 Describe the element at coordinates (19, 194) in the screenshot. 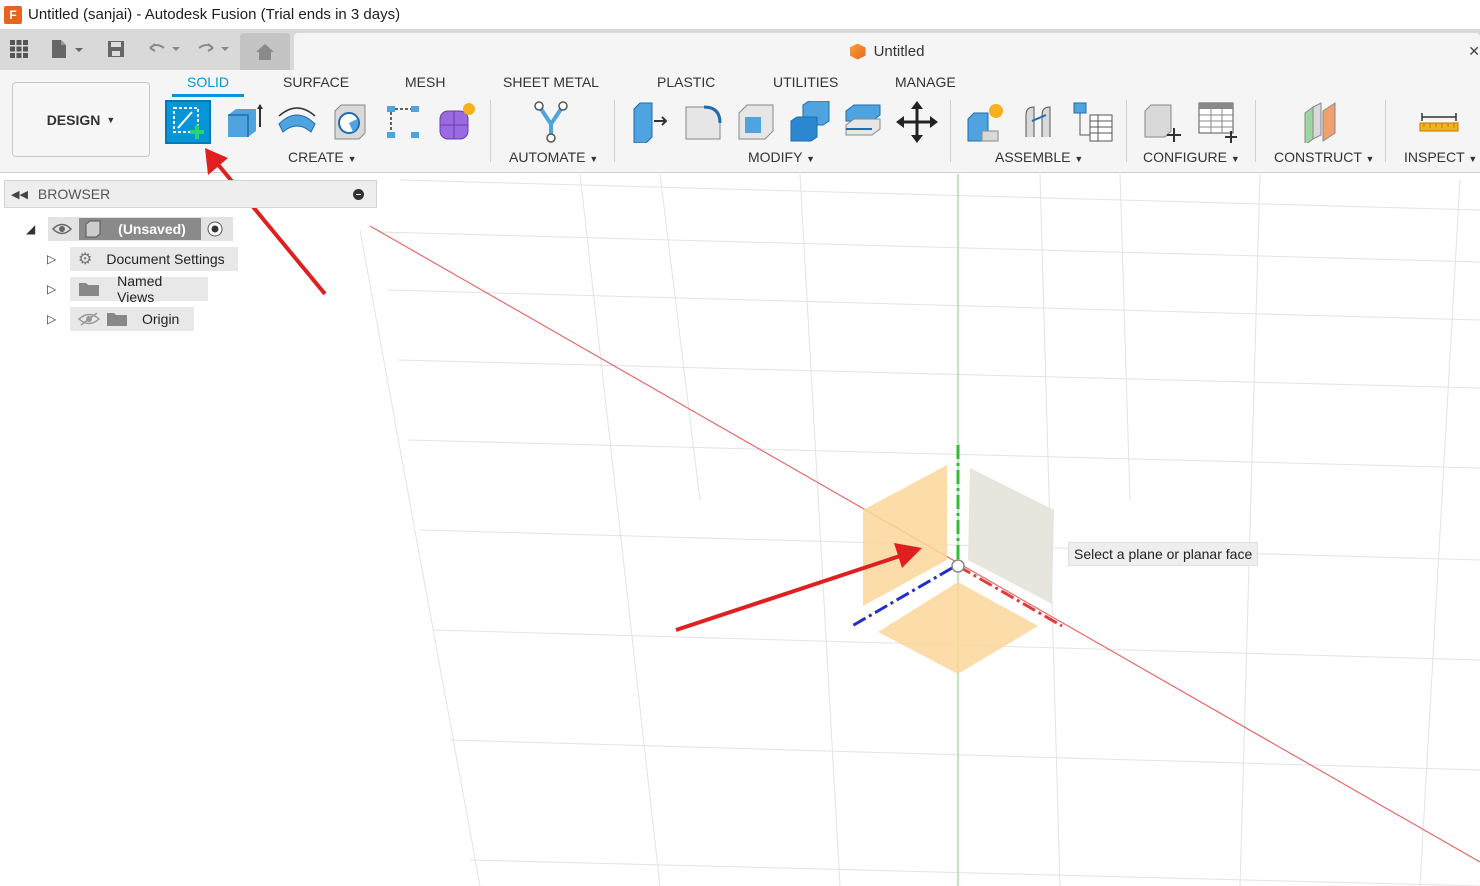

I see `collapse-panel-icon: ◀◀` at that location.